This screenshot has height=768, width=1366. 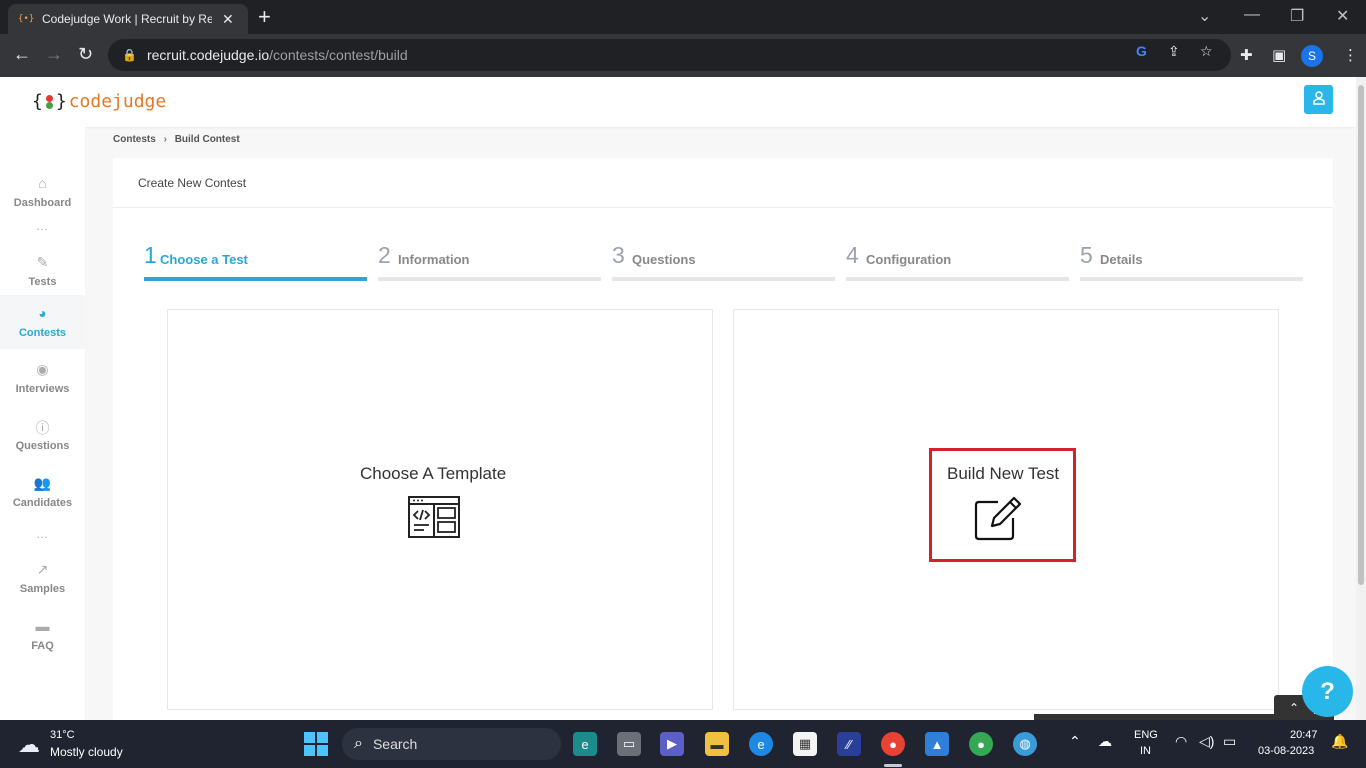 What do you see at coordinates (1361, 335) in the screenshot?
I see `scrollbar-thumb` at bounding box center [1361, 335].